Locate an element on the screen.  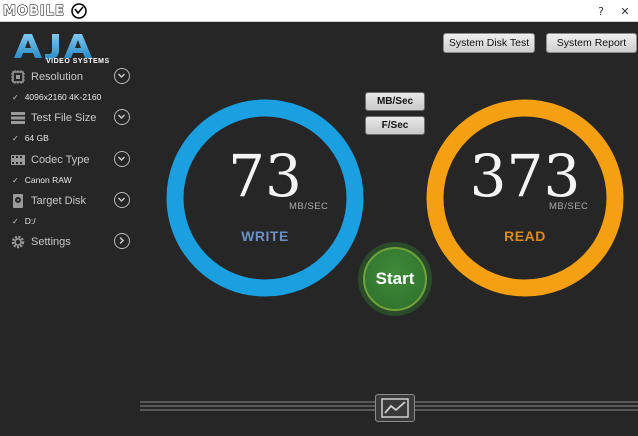
resolution-value: ✓ 4096x2160 4K-2160 is located at coordinates (56, 97).